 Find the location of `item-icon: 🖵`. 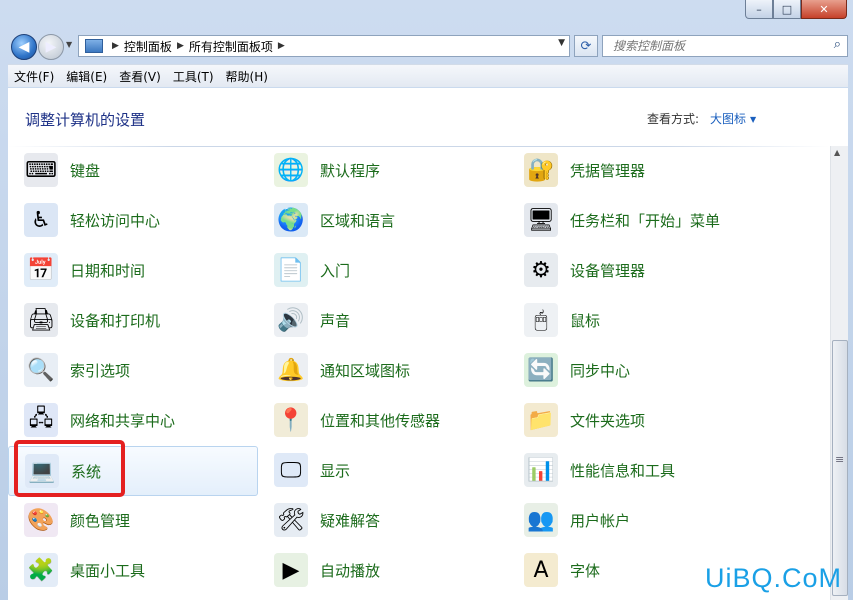

item-icon: 🖵 is located at coordinates (291, 470).